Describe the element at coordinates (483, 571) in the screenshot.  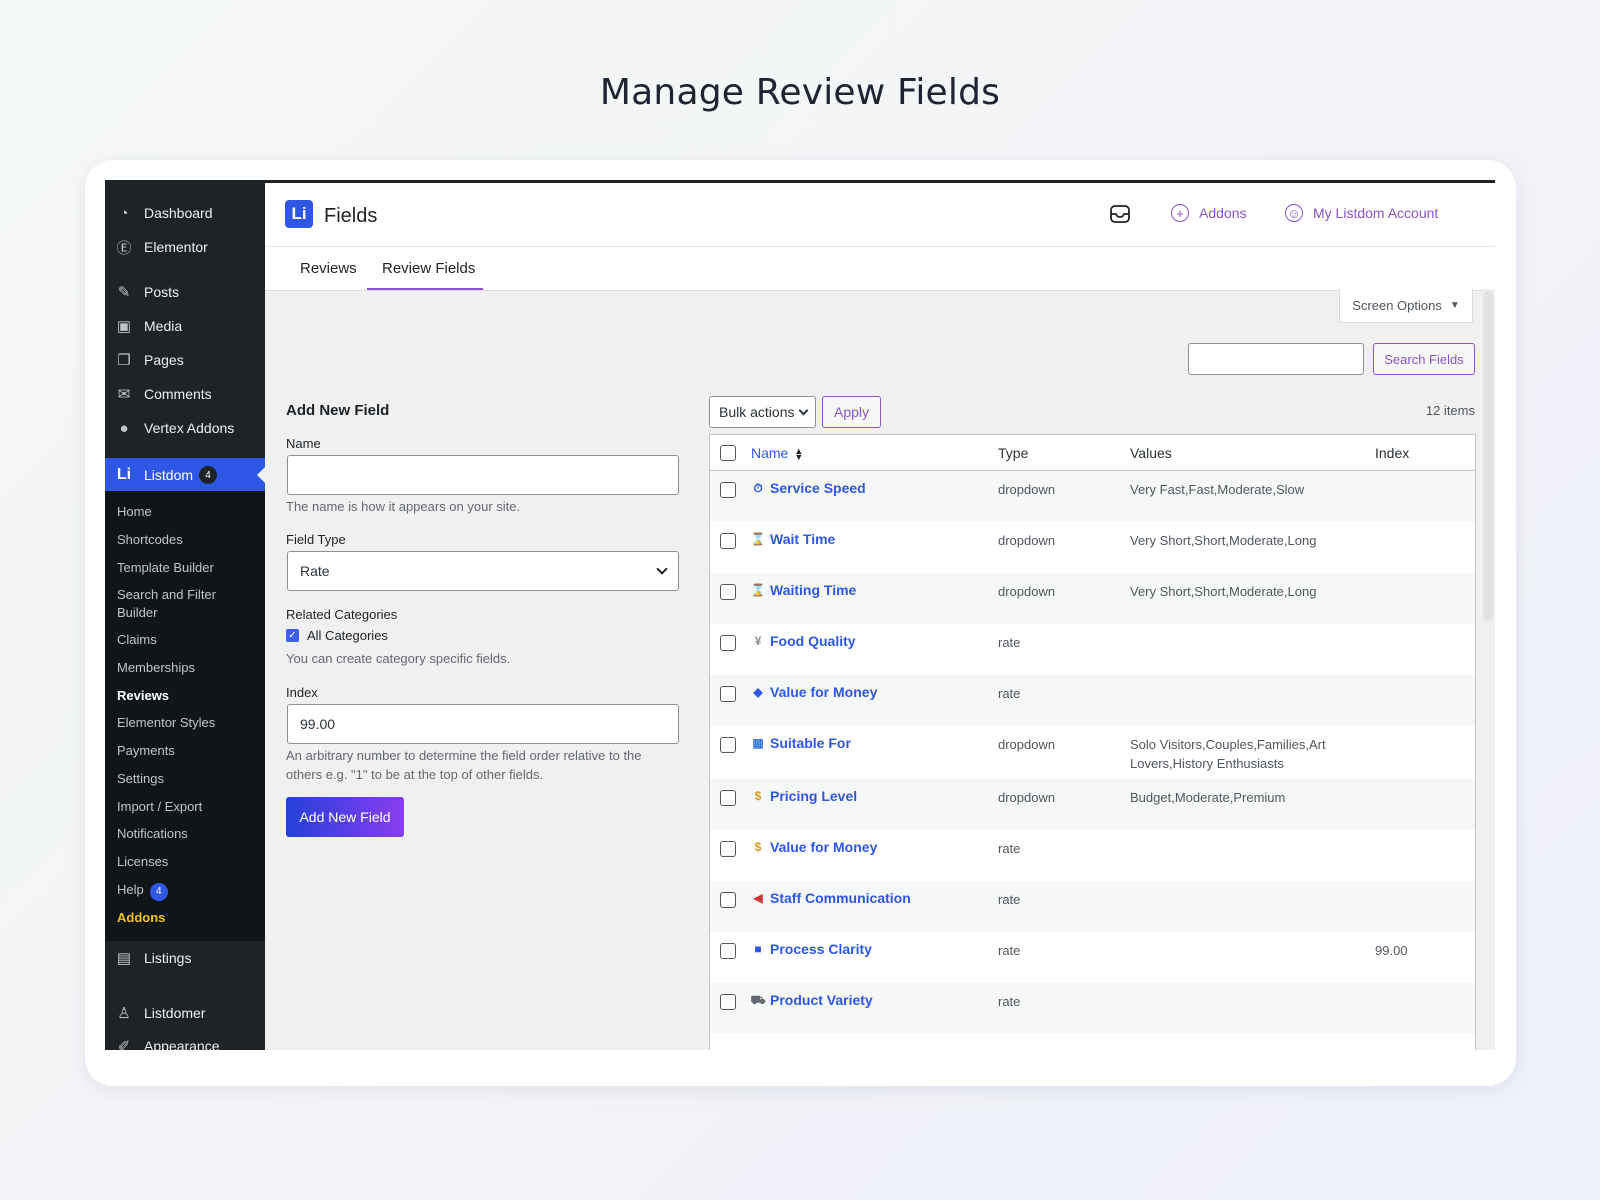
I see `field-type-select: Rate` at that location.